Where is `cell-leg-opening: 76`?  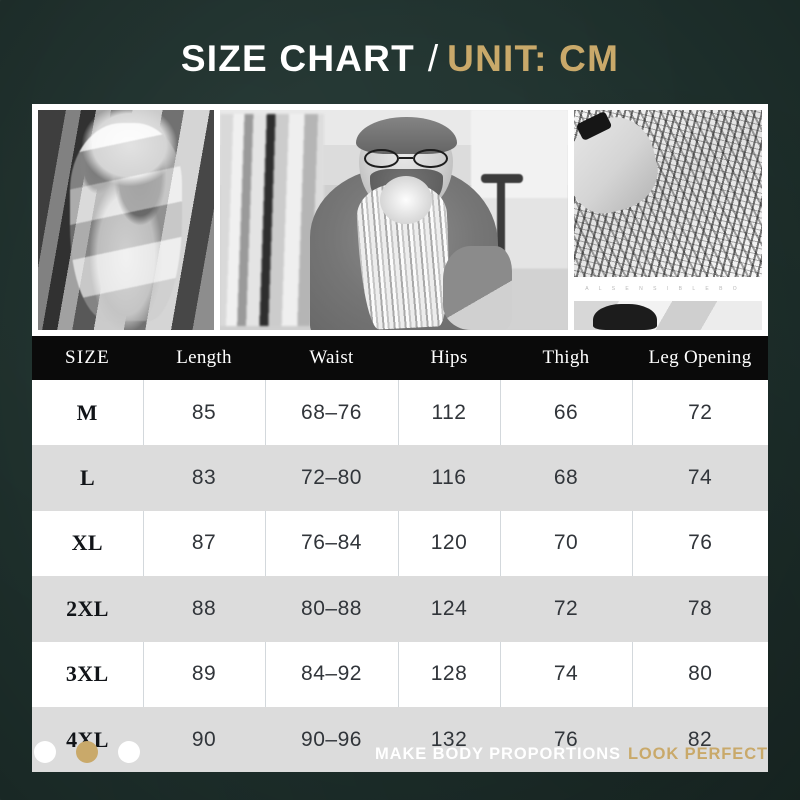 cell-leg-opening: 76 is located at coordinates (699, 543).